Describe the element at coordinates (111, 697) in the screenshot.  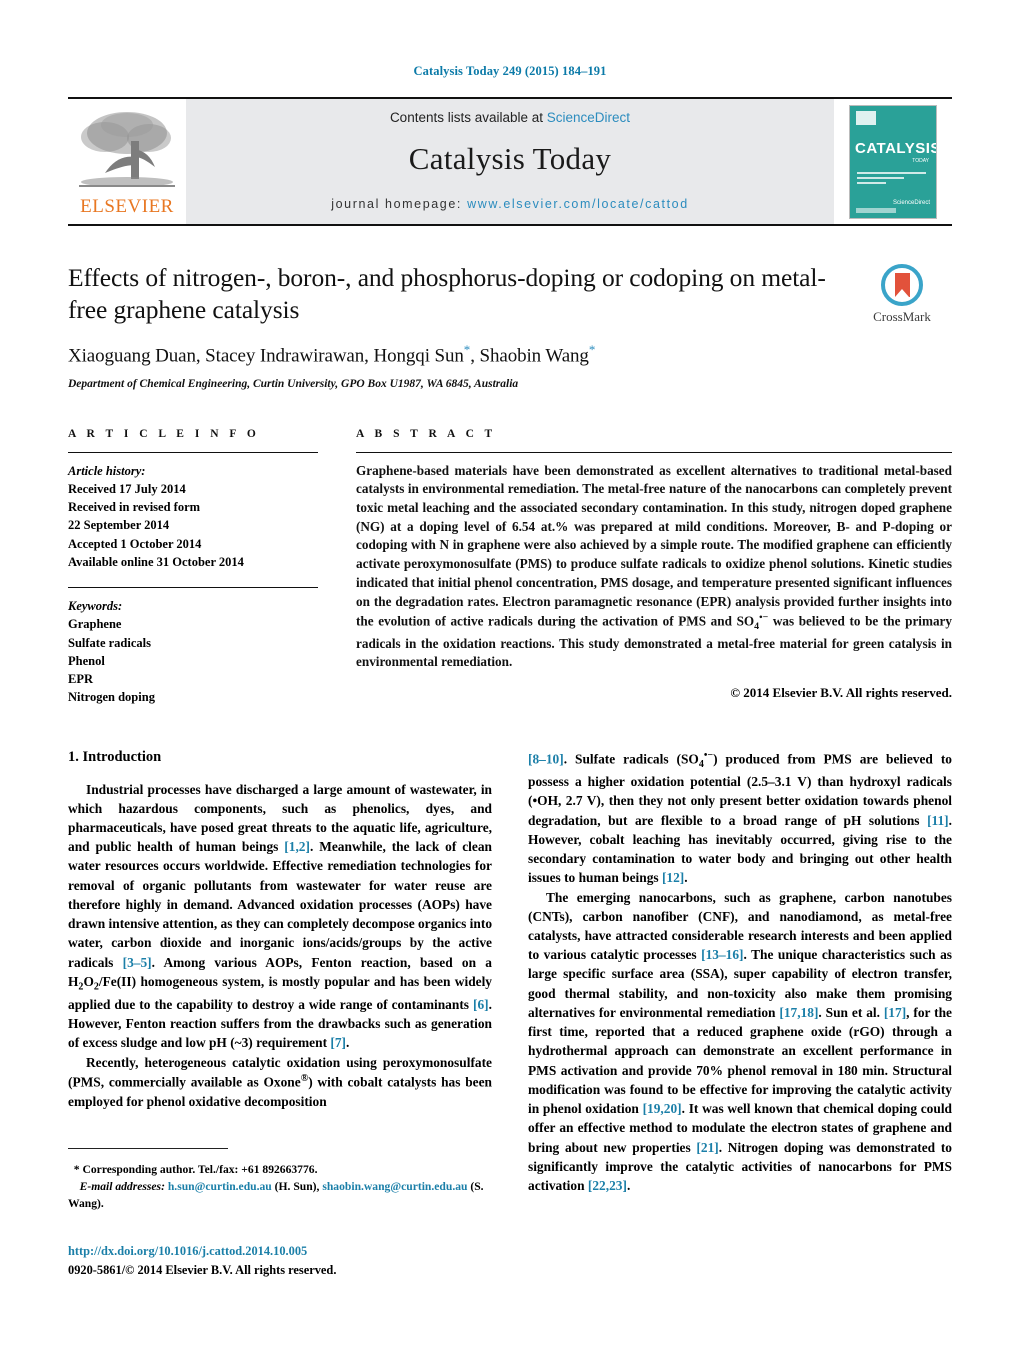
I see `keyword-item: Nitrogen doping` at that location.